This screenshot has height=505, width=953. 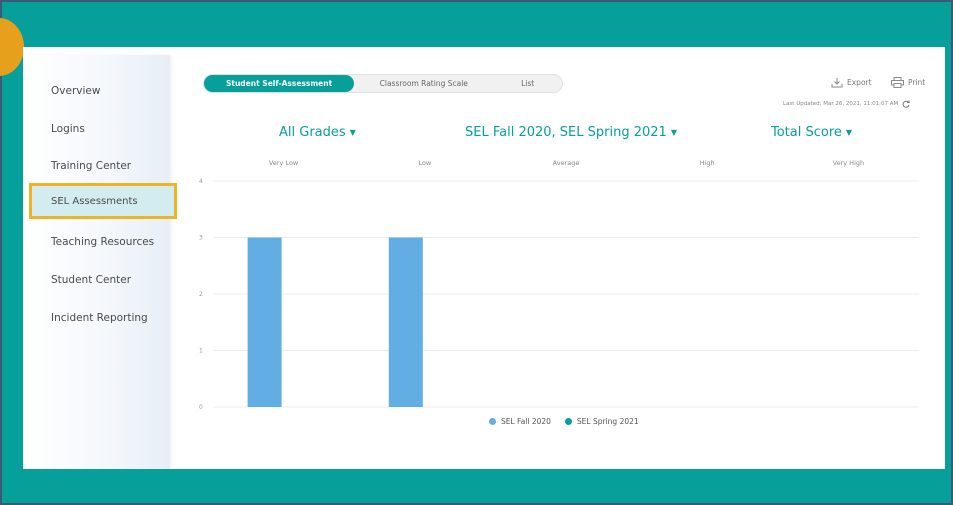 I want to click on last-updated-text: Last Updated: Mar 26, 2021, 11:01:07 AM, so click(x=841, y=104).